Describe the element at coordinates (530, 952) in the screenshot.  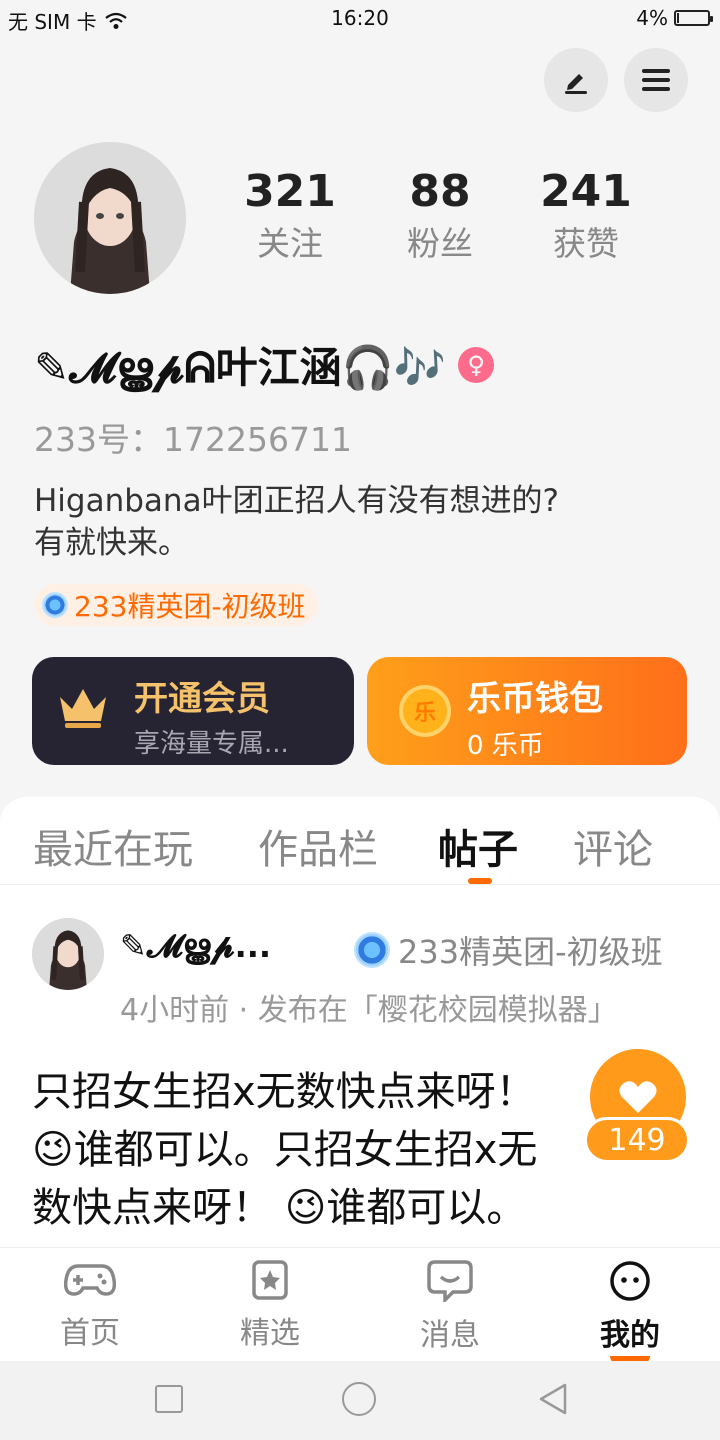
I see `post-badge-label: 233精英团-初级班` at that location.